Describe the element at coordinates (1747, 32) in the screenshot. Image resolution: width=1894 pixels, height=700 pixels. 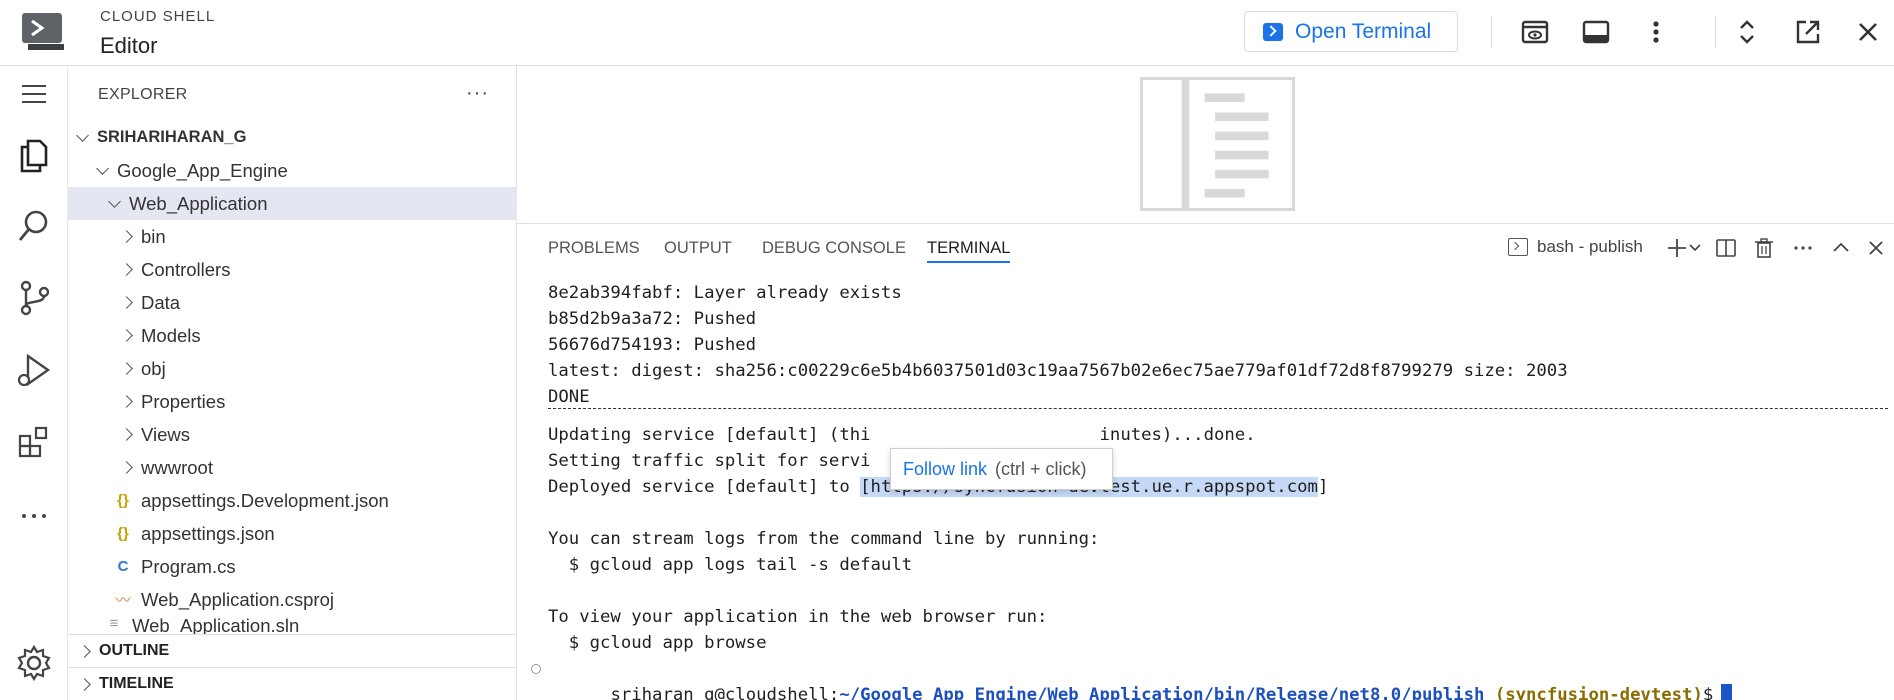
I see `expand-icon` at that location.